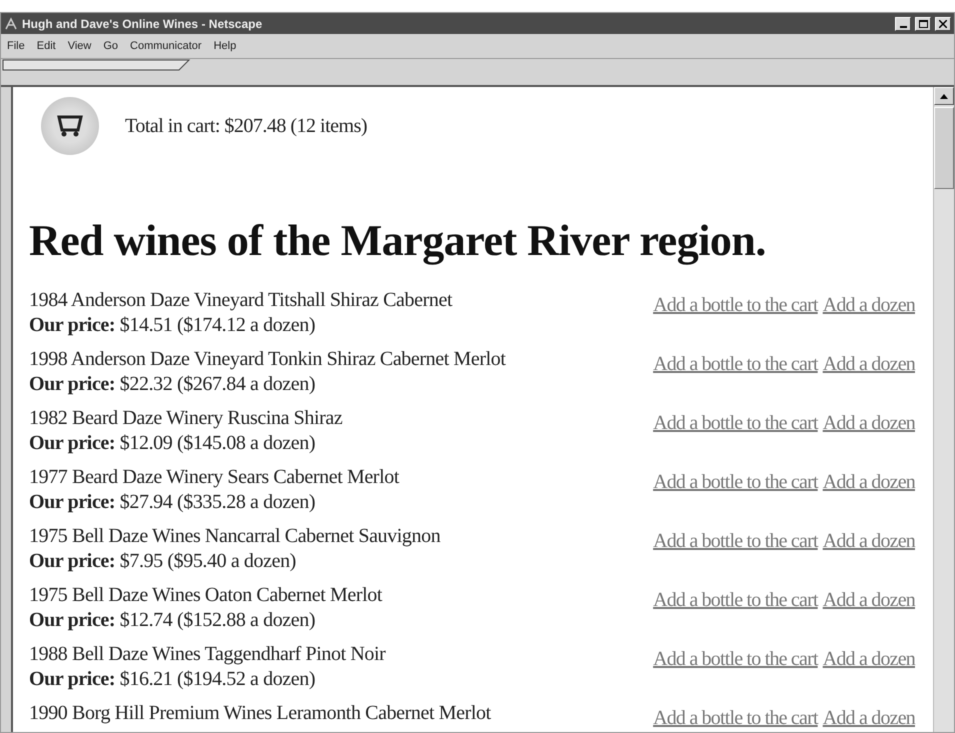 The width and height of the screenshot is (955, 733). What do you see at coordinates (110, 46) in the screenshot?
I see `menu-item: Go` at bounding box center [110, 46].